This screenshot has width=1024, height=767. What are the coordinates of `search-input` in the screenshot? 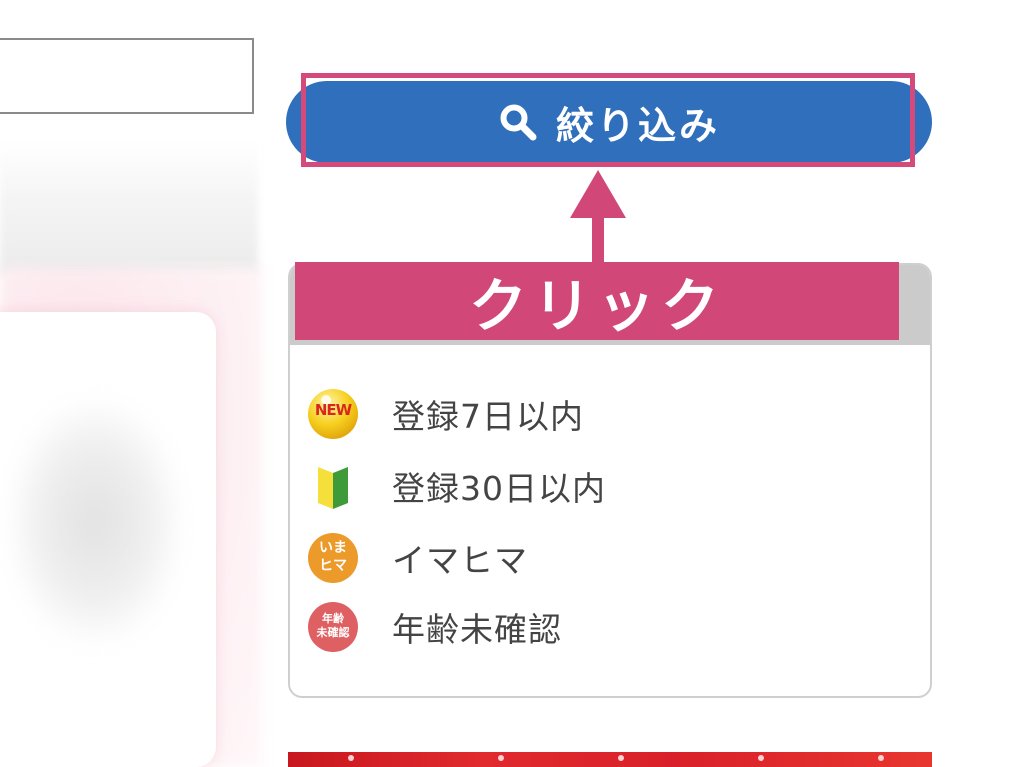 It's located at (127, 76).